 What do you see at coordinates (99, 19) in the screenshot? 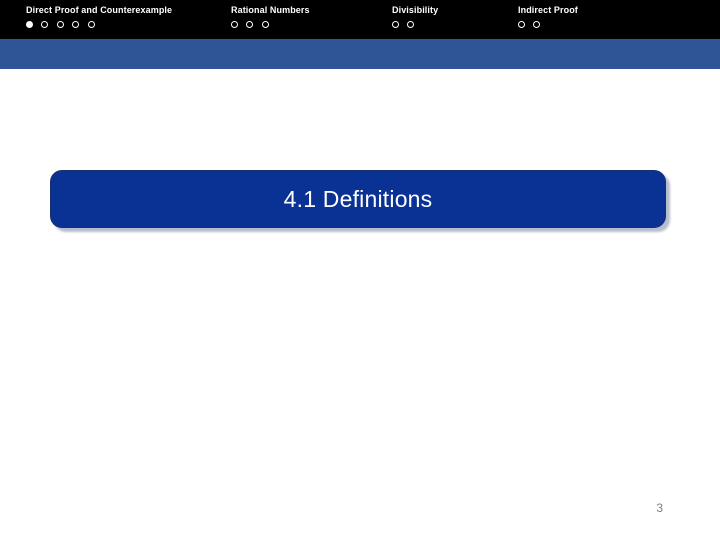
I see `nav-section-direct-proof-and-counterexample: Direct Proof and Counterexample` at bounding box center [99, 19].